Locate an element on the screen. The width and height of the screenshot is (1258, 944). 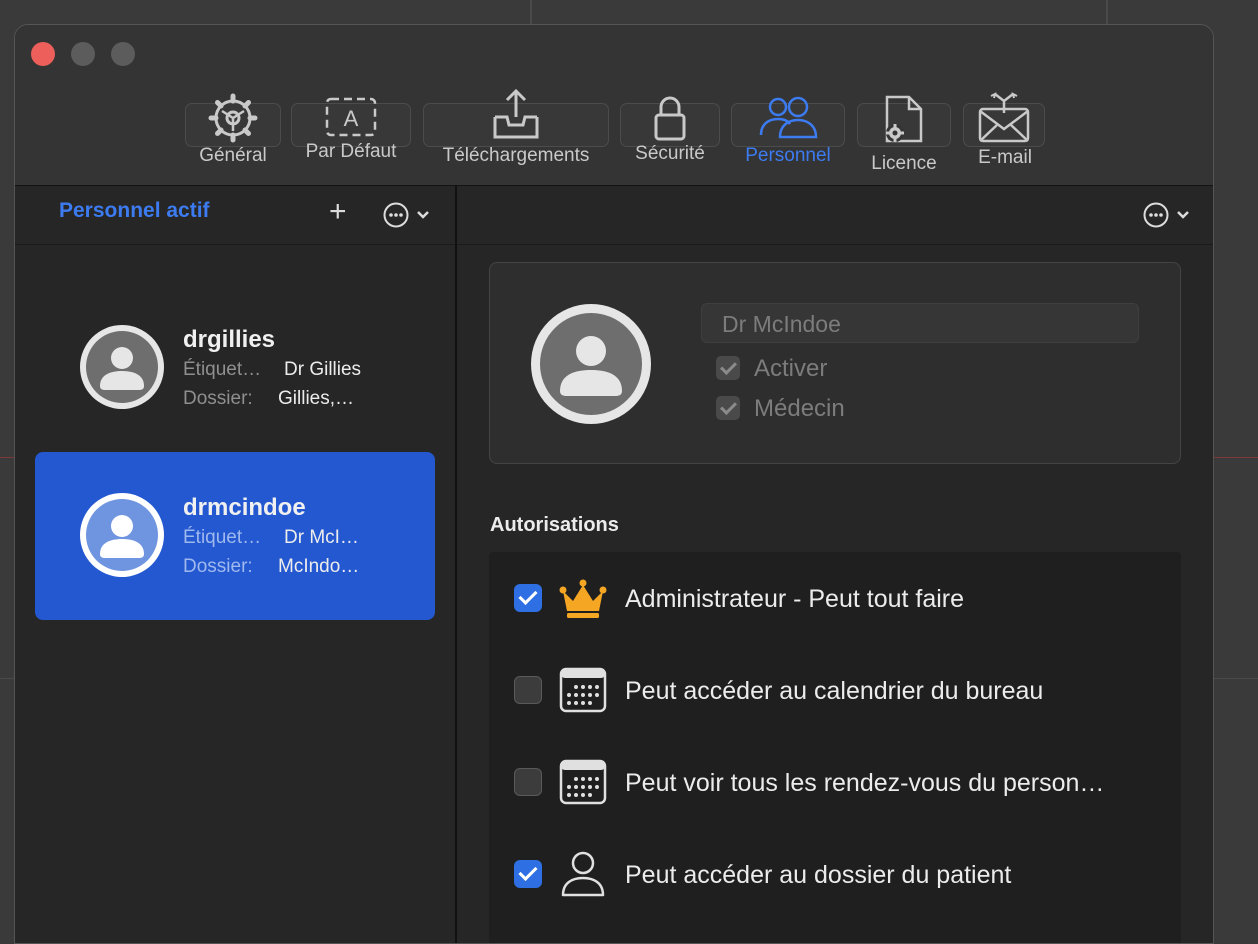
tab-label: Sécurité is located at coordinates (670, 153).